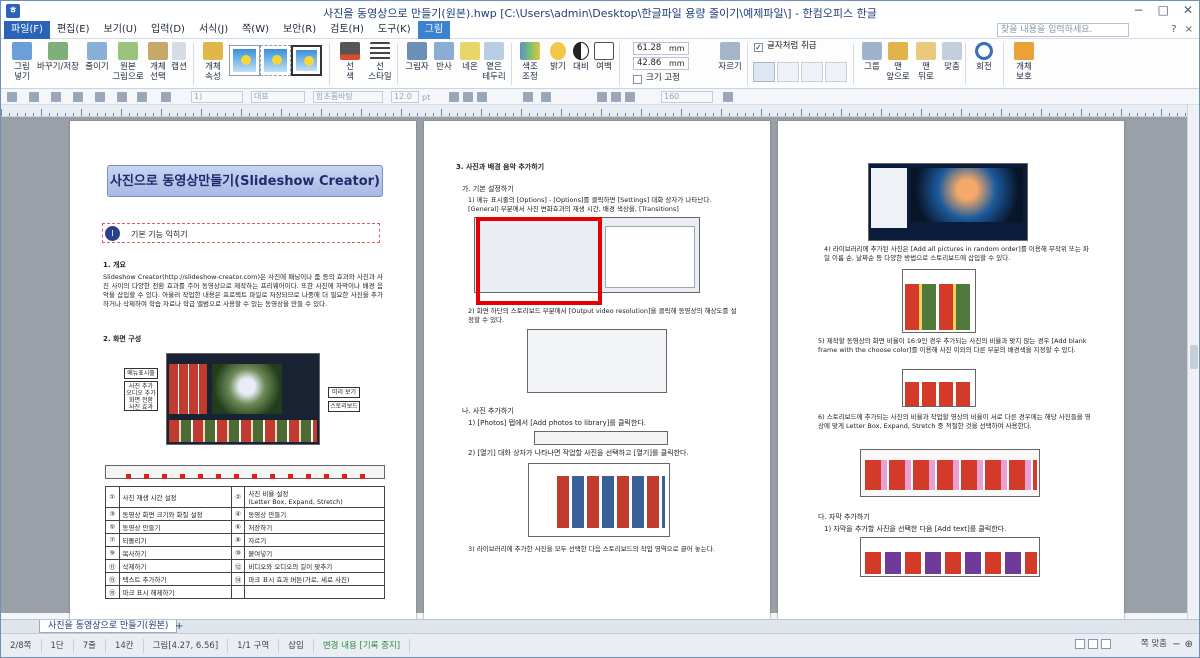 The height and width of the screenshot is (658, 1200). I want to click on protect-object-button: 개체 보호, so click(1024, 64).